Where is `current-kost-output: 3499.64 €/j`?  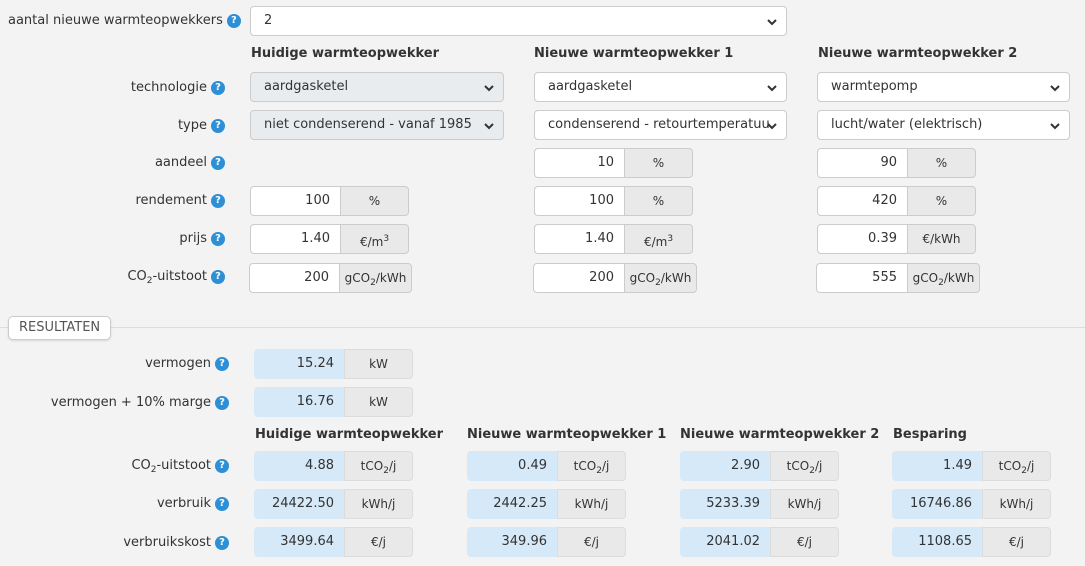 current-kost-output: 3499.64 €/j is located at coordinates (333, 542).